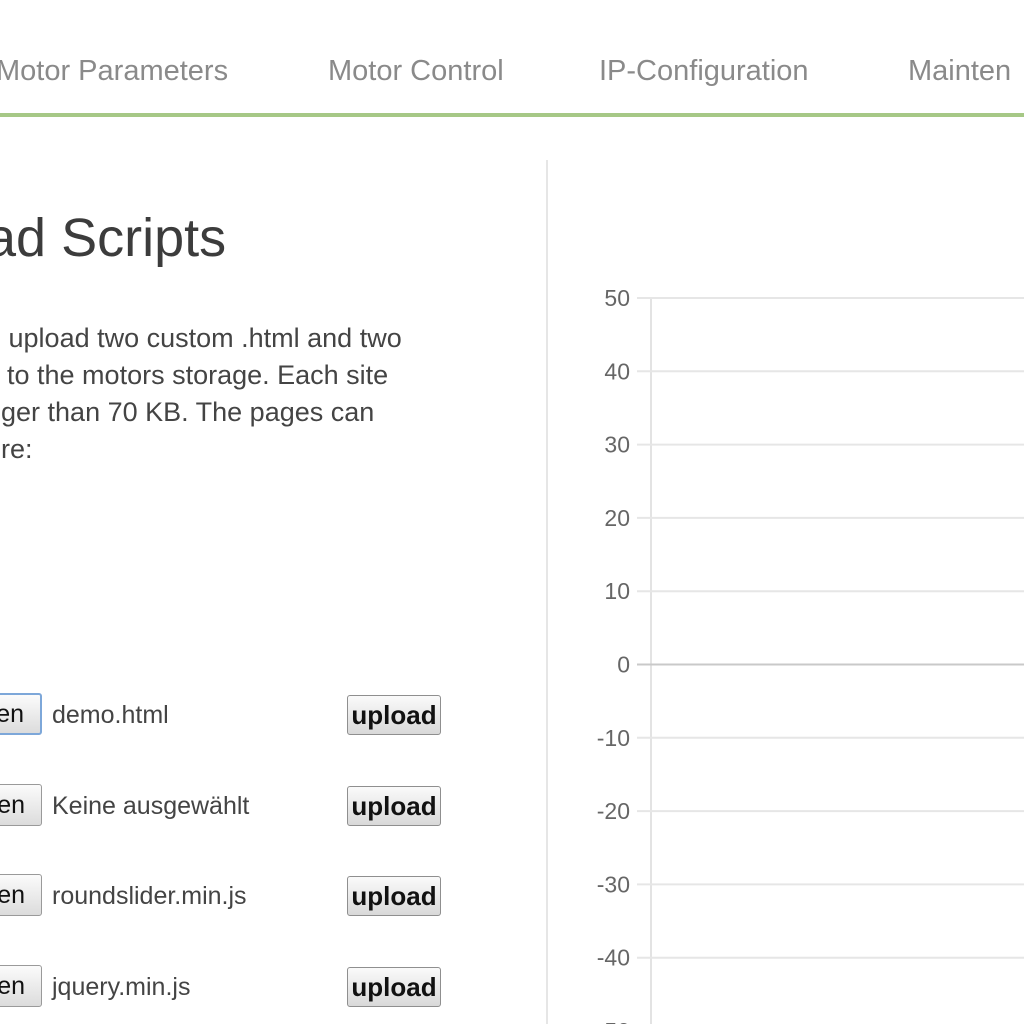  Describe the element at coordinates (617, 518) in the screenshot. I see `y-tick-label: 20` at that location.